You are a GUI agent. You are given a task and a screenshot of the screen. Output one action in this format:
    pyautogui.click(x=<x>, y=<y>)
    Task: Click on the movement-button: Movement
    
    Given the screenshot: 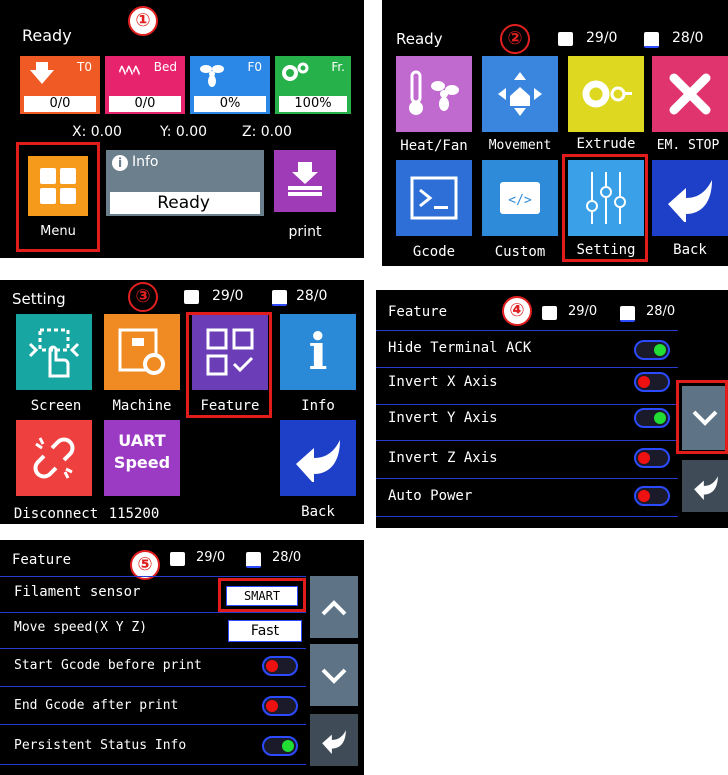 What is the action you would take?
    pyautogui.click(x=520, y=106)
    